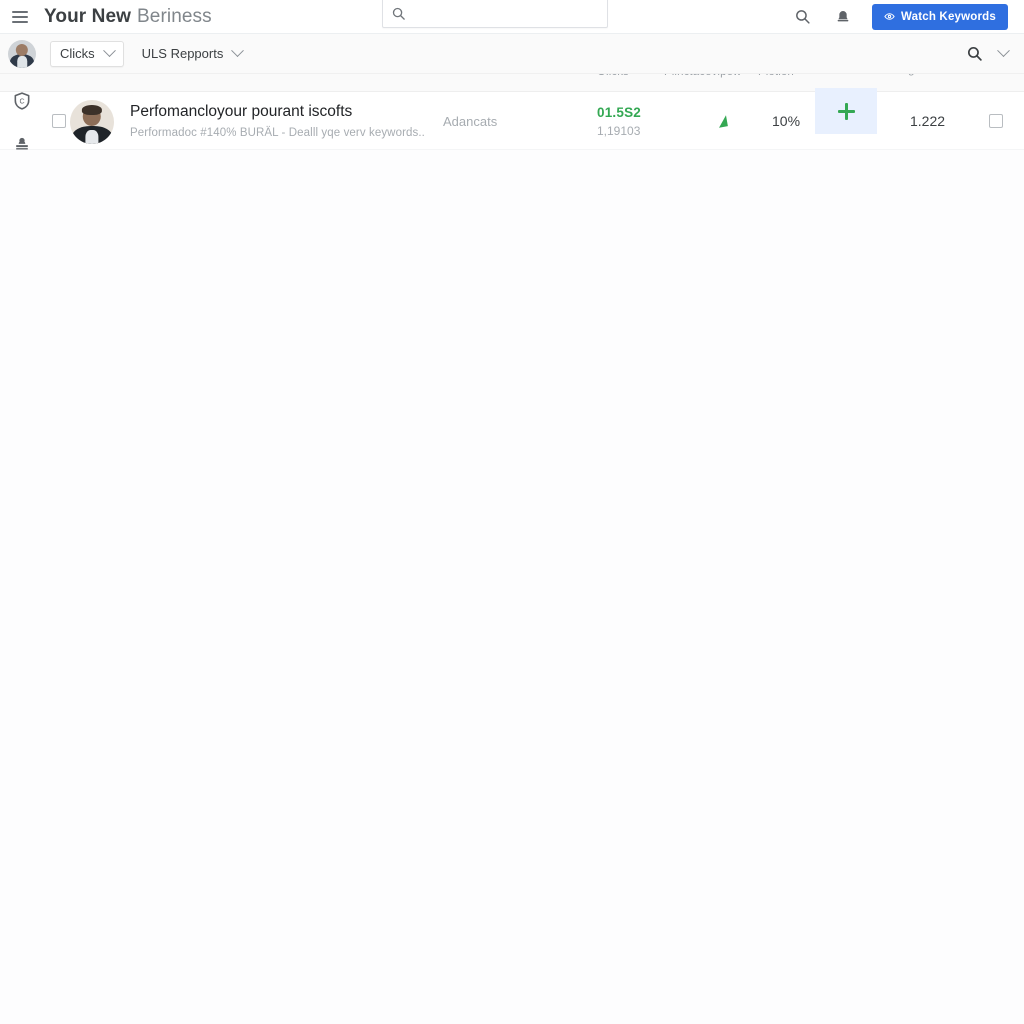 The height and width of the screenshot is (1024, 1024). I want to click on column-valuation: Pligtantion, so click(922, 75).